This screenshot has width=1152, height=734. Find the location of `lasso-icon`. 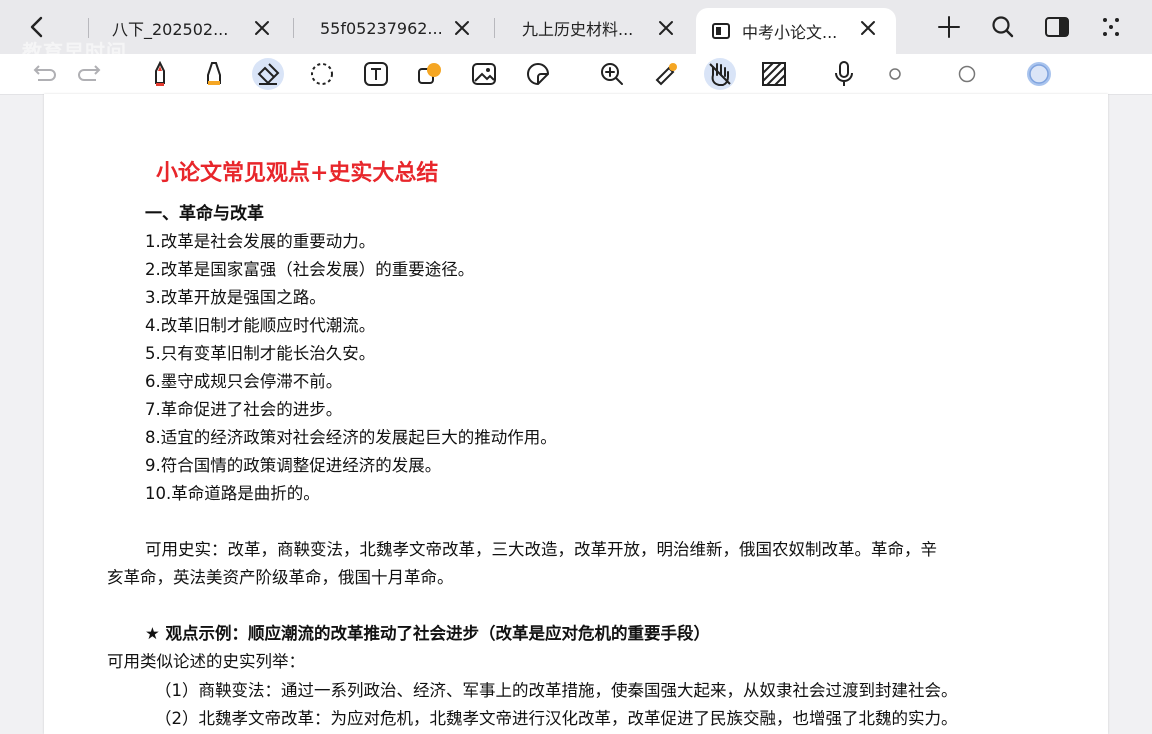

lasso-icon is located at coordinates (322, 74).